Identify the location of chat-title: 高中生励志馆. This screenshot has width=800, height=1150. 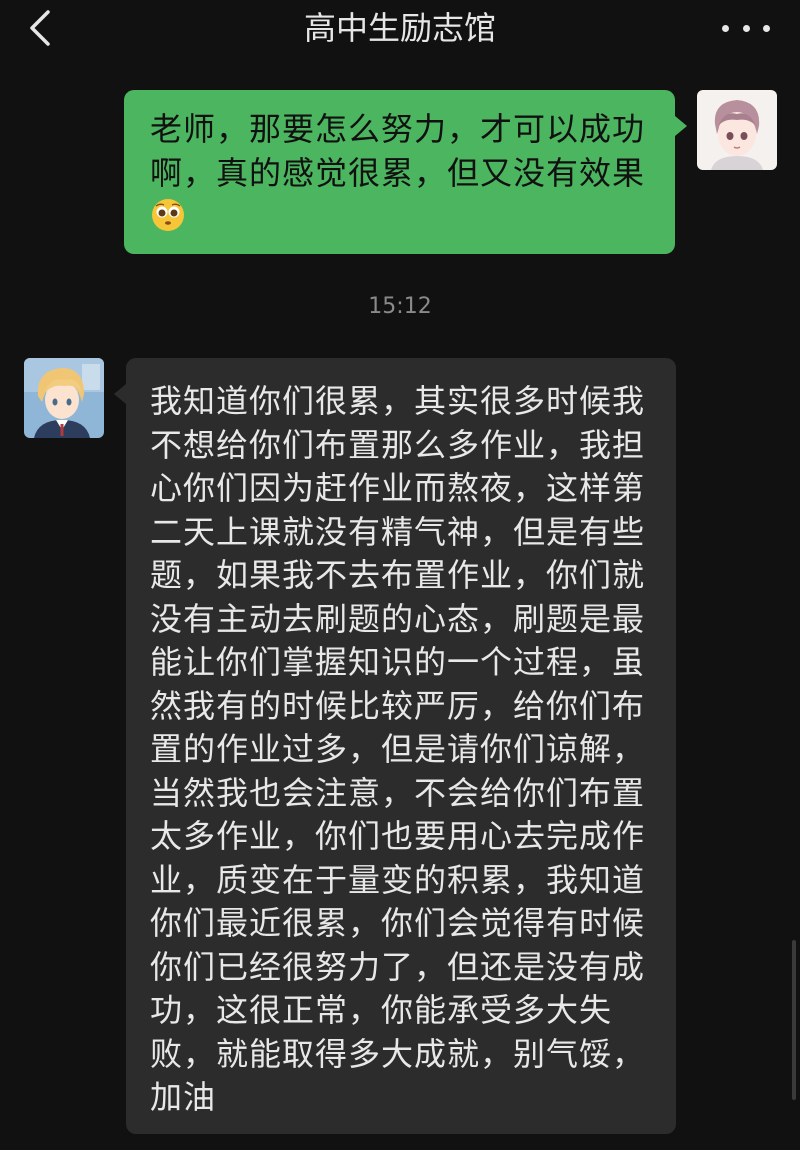
(399, 28).